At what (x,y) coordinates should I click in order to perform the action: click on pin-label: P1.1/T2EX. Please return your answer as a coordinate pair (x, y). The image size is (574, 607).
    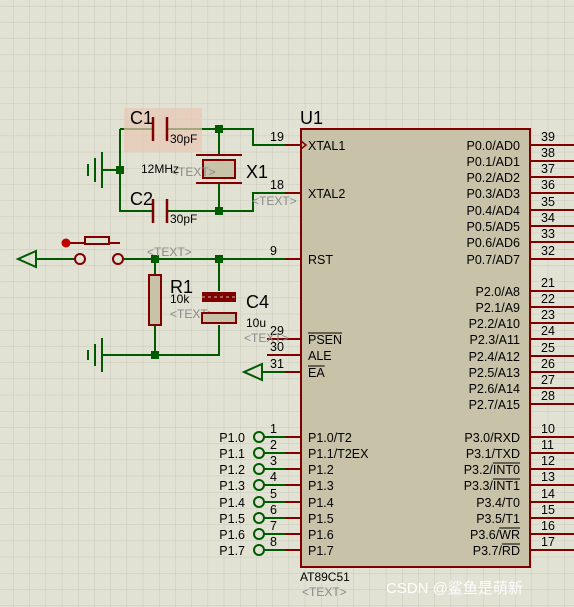
    Looking at the image, I should click on (338, 454).